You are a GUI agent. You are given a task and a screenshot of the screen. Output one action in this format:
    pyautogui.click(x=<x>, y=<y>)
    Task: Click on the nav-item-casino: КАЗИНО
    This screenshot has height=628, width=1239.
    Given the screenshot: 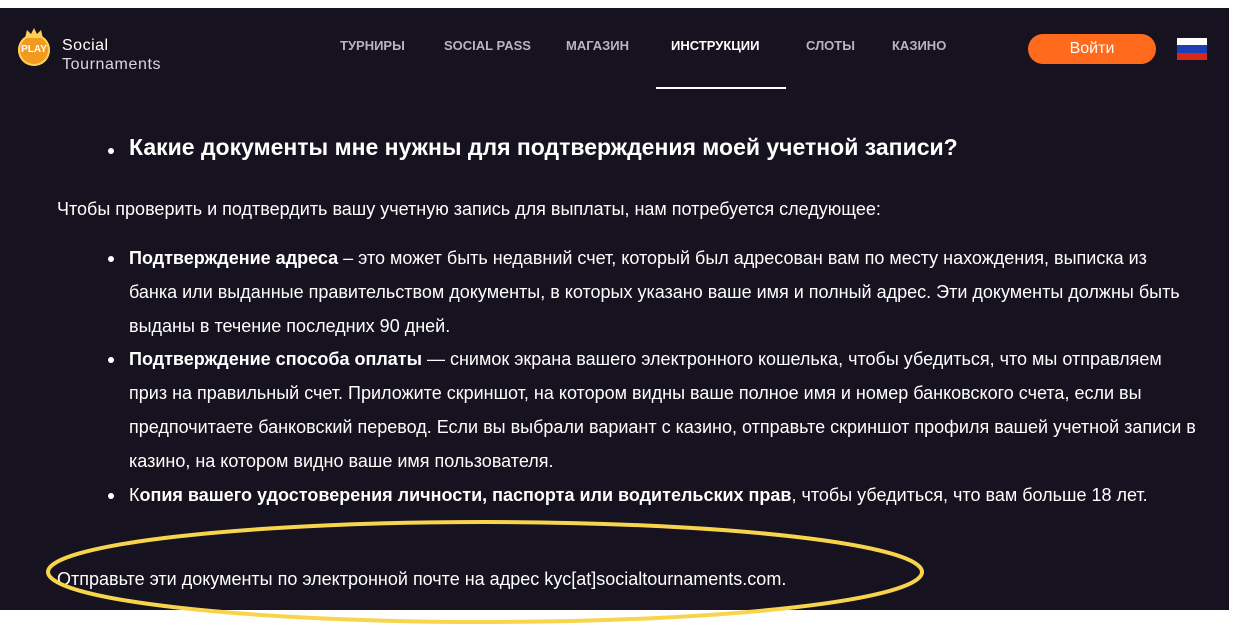 What is the action you would take?
    pyautogui.click(x=919, y=45)
    